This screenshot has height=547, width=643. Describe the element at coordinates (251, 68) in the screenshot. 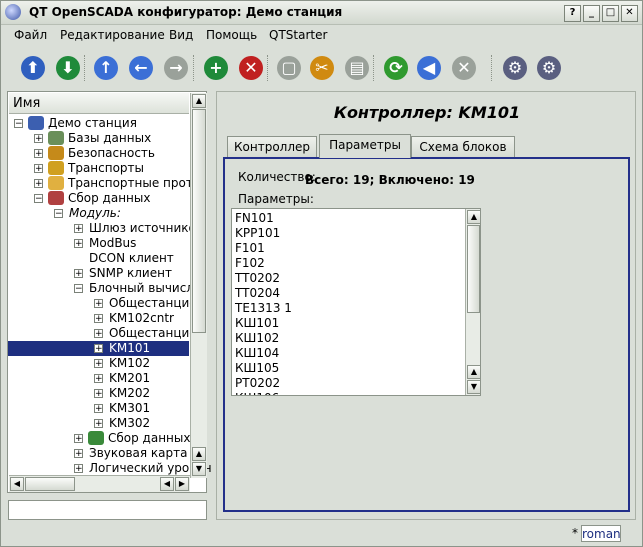

I see `delete-item-button: ✕` at that location.